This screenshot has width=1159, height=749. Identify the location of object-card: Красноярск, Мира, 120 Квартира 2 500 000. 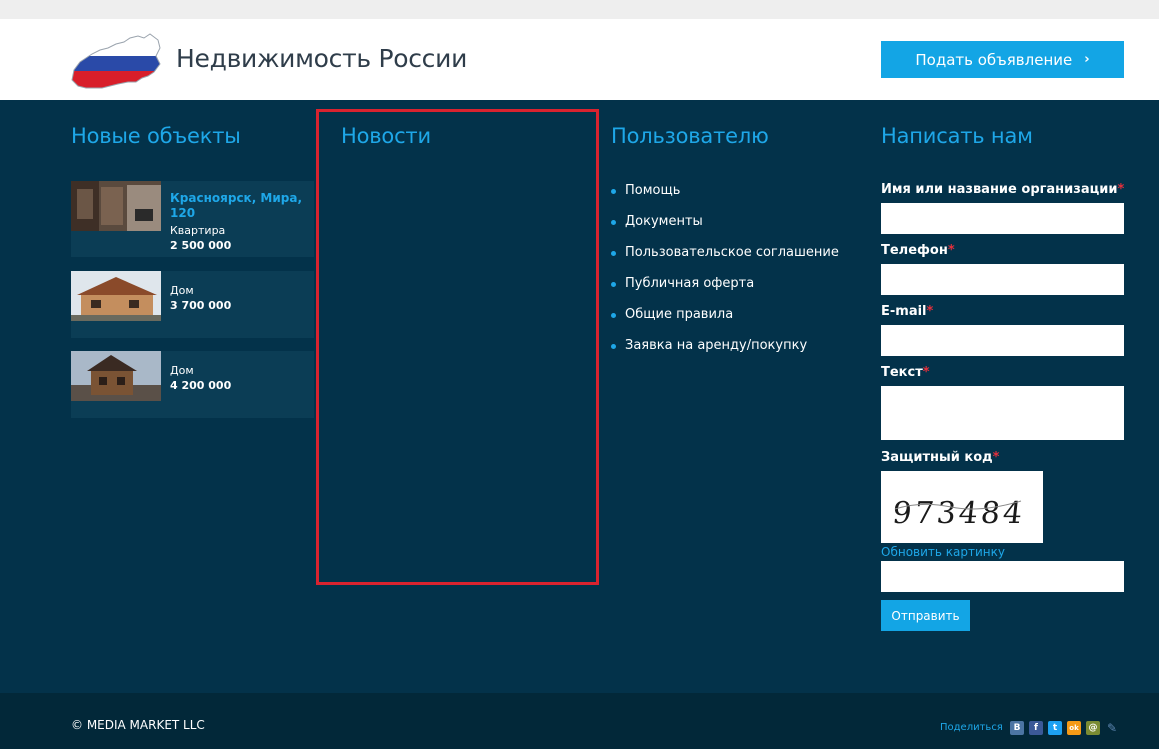
(192, 219).